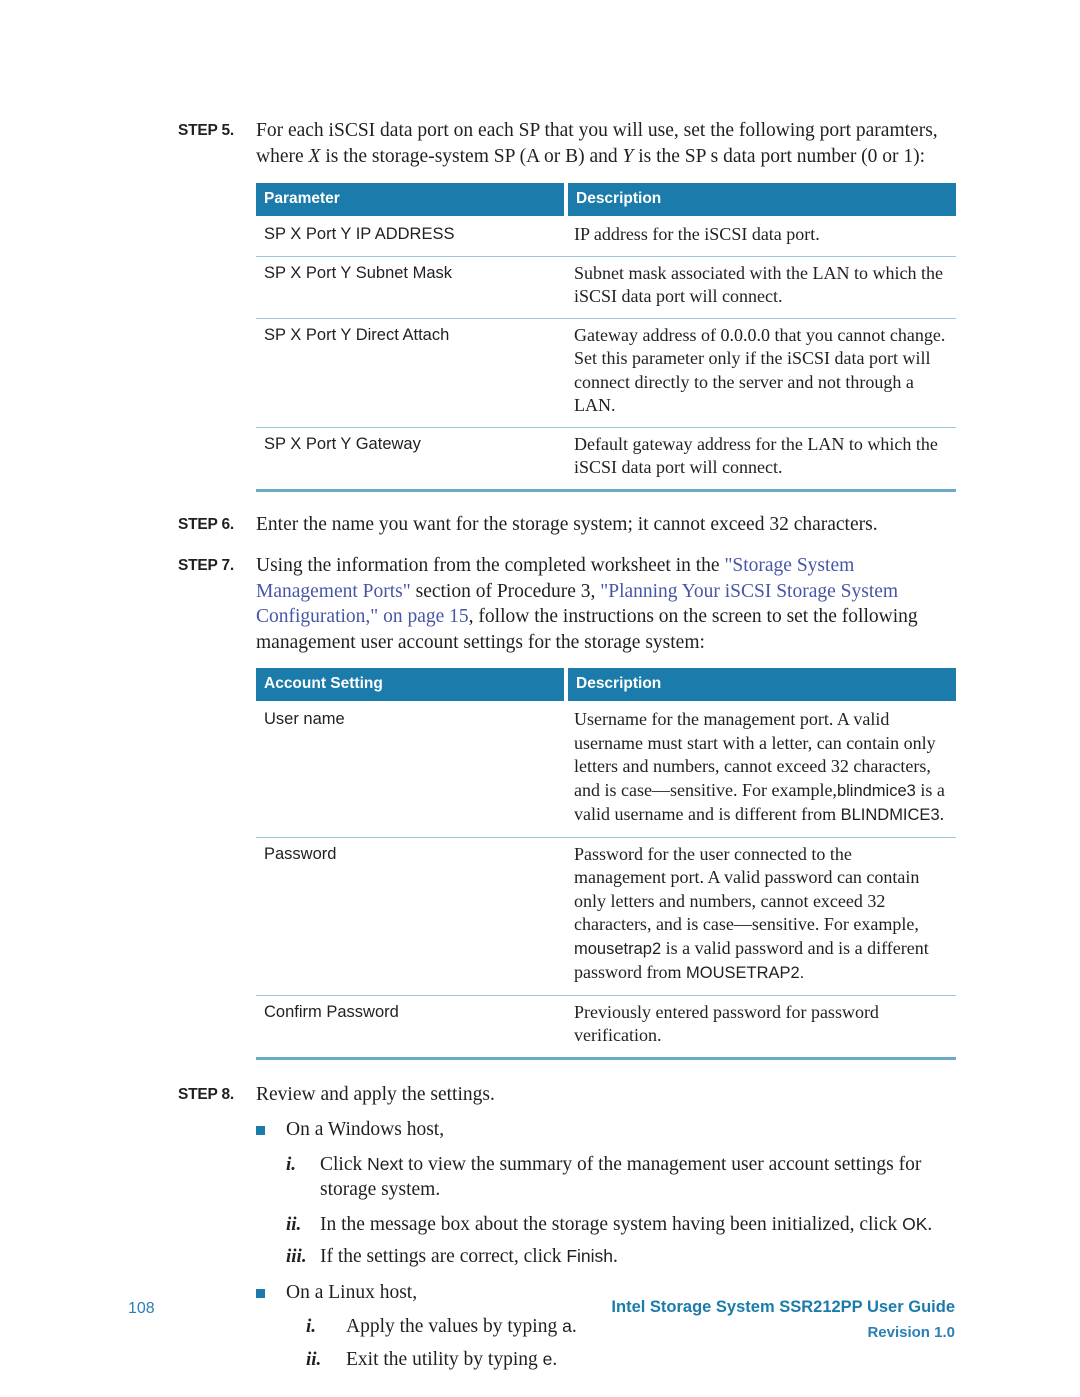  I want to click on step-5-text-part-3: is the SP s data port number (0 or 1):, so click(779, 156).